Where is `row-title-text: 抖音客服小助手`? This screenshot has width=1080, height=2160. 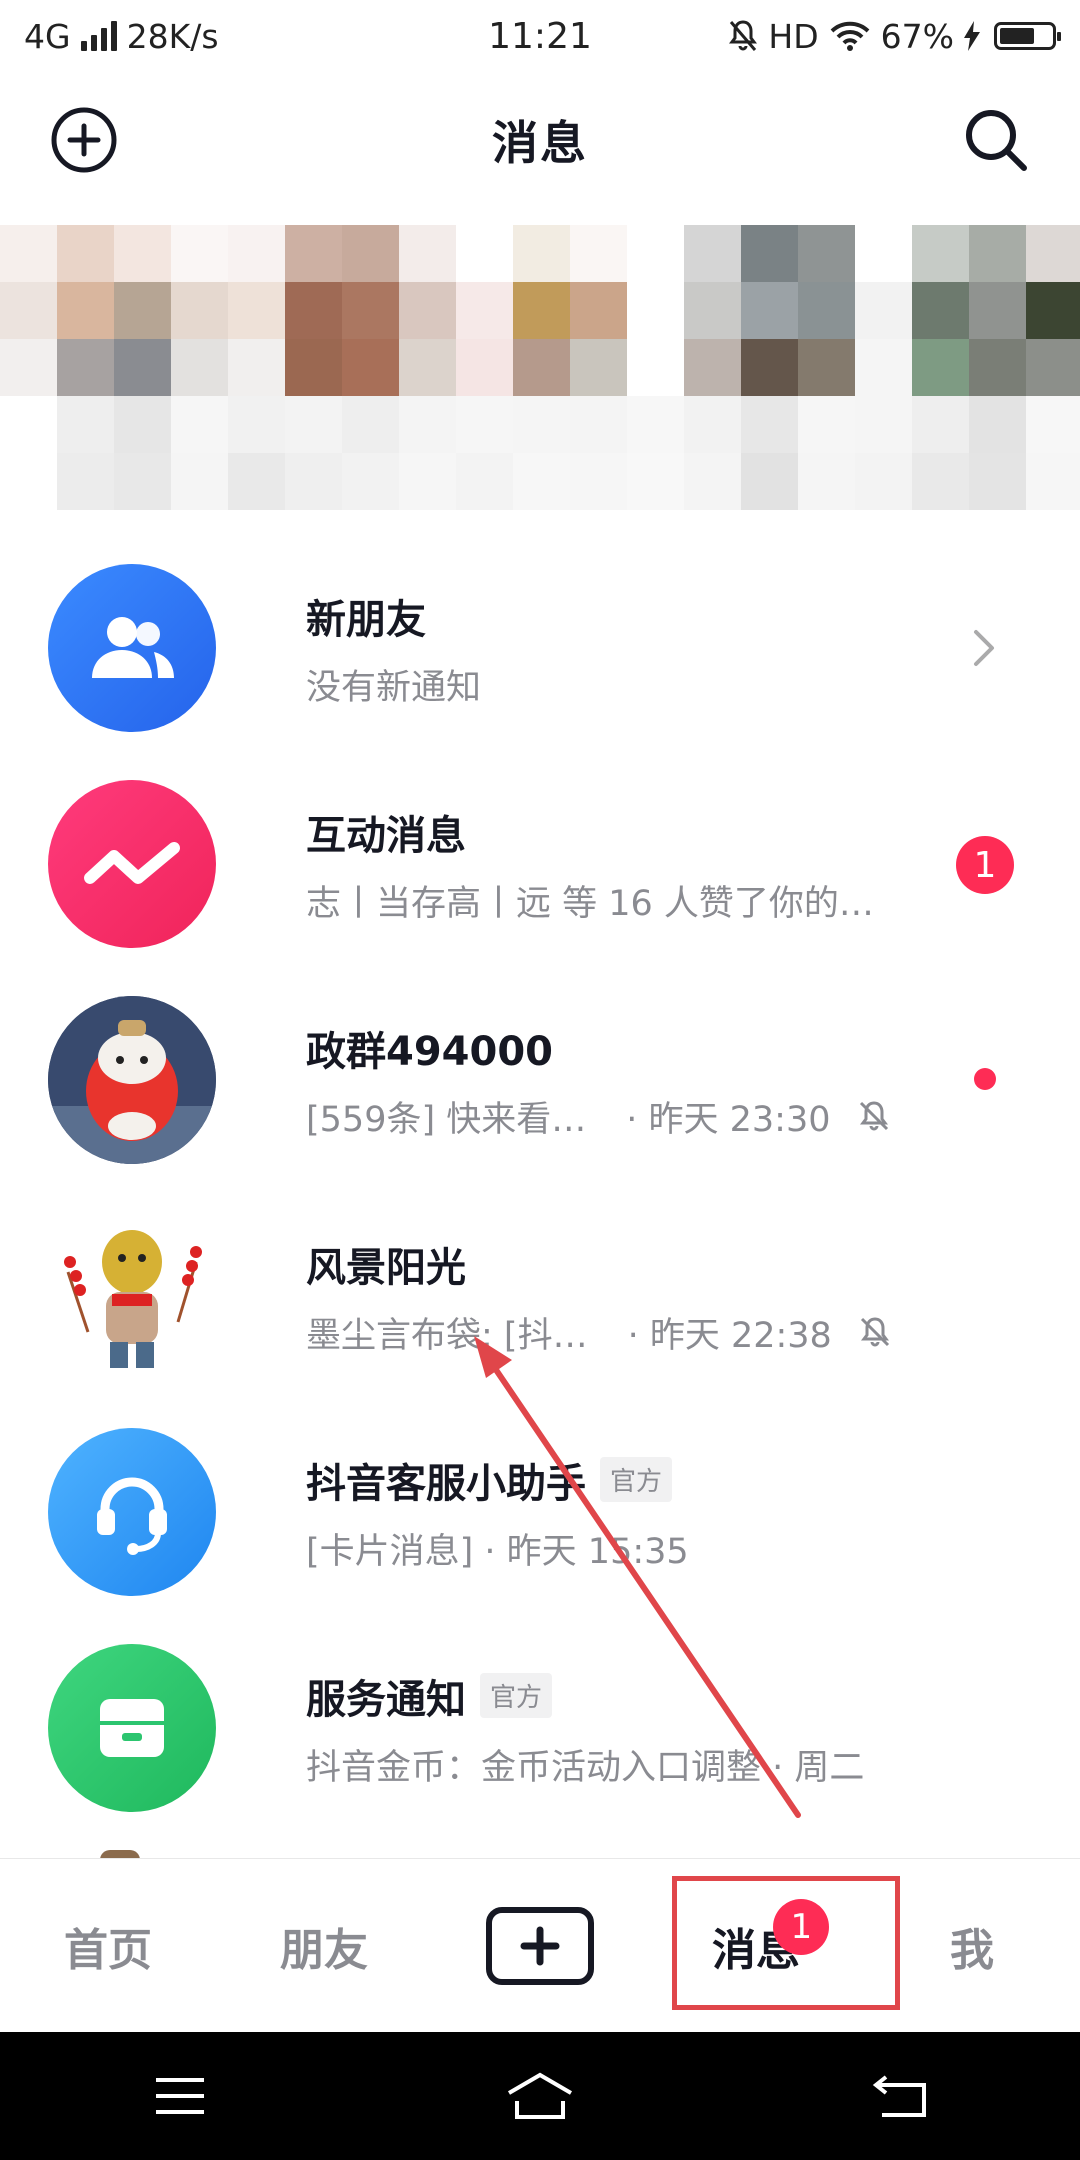
row-title-text: 抖音客服小助手 is located at coordinates (446, 1483).